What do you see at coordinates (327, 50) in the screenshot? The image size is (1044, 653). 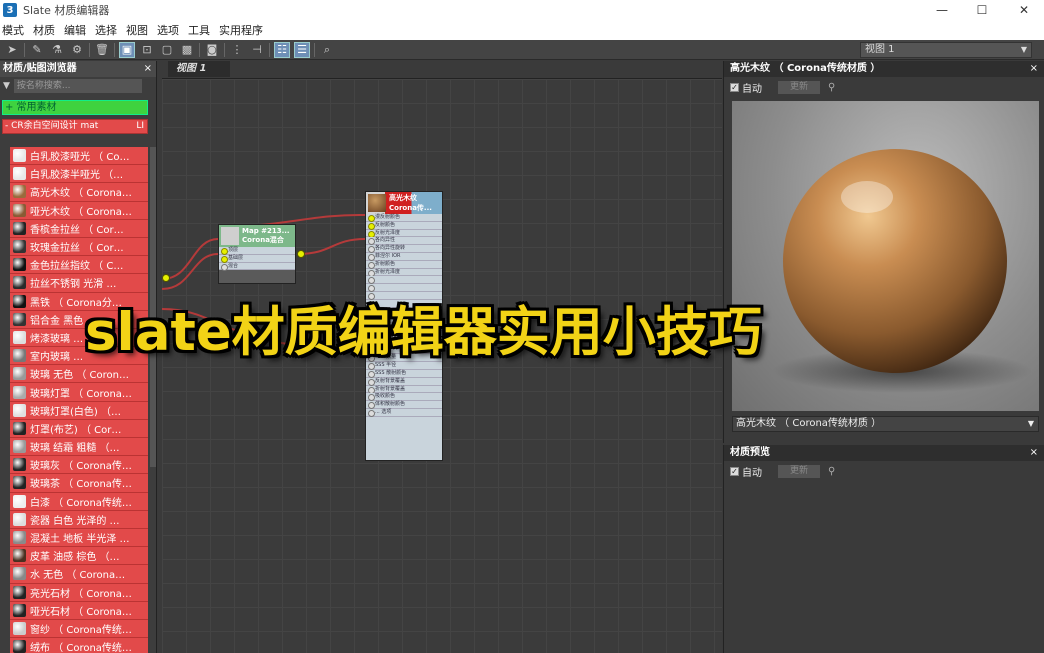 I see `find-node-icon: ⌕` at bounding box center [327, 50].